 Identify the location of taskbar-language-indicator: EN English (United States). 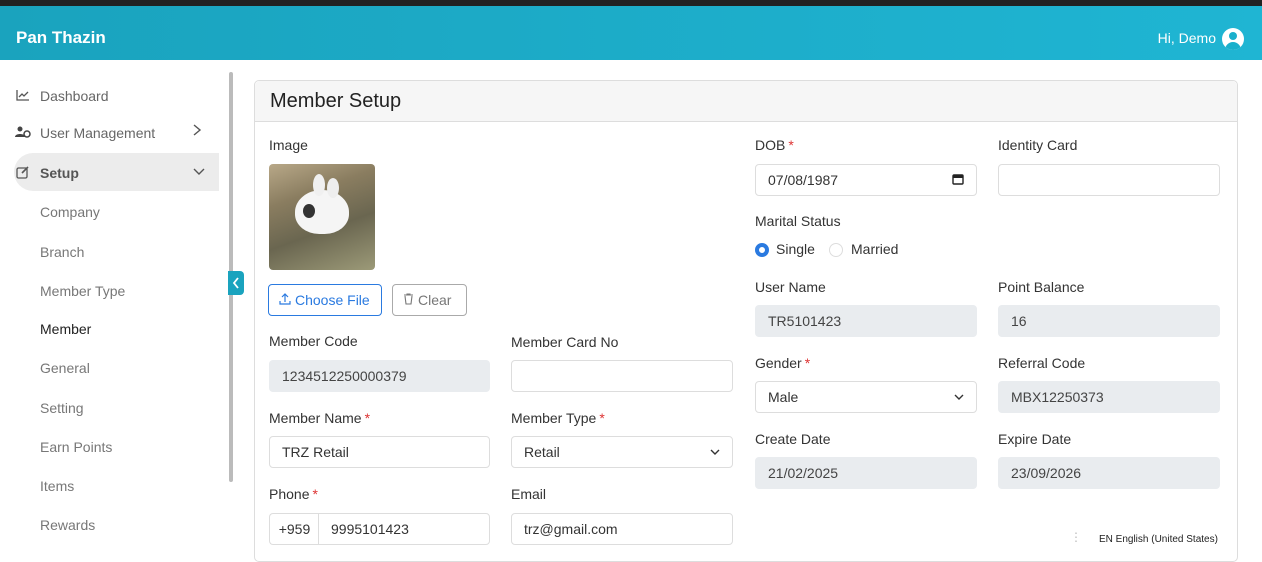
(1158, 539).